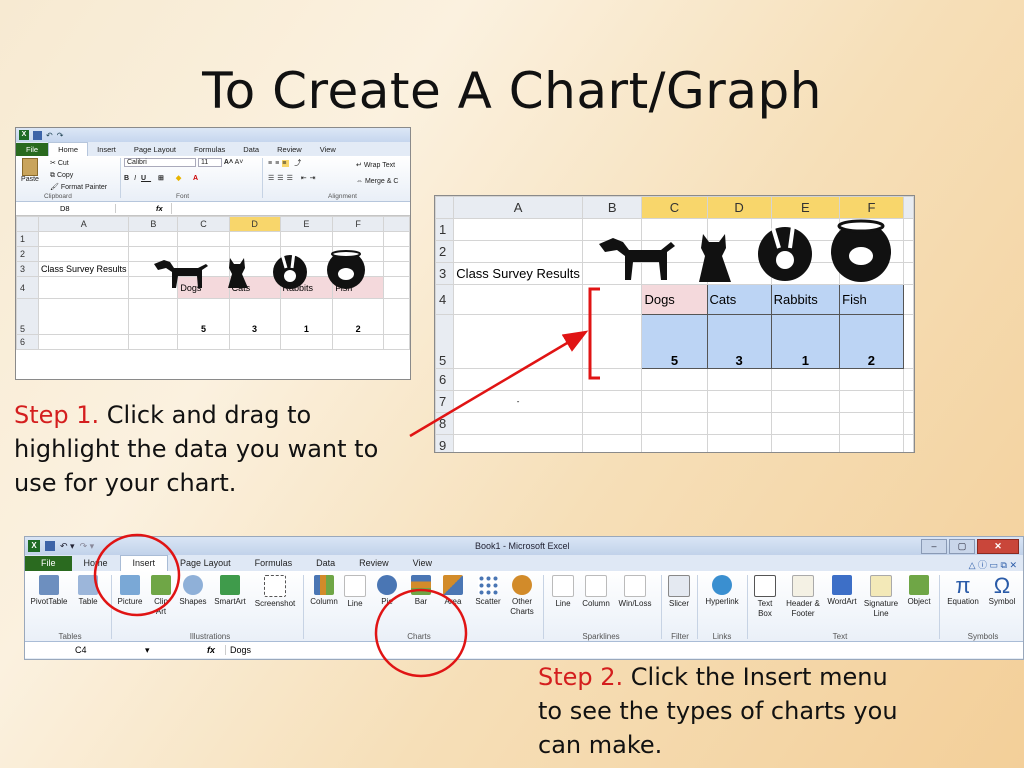 This screenshot has height=768, width=1024. What do you see at coordinates (422, 563) in the screenshot?
I see `tab-view: View` at bounding box center [422, 563].